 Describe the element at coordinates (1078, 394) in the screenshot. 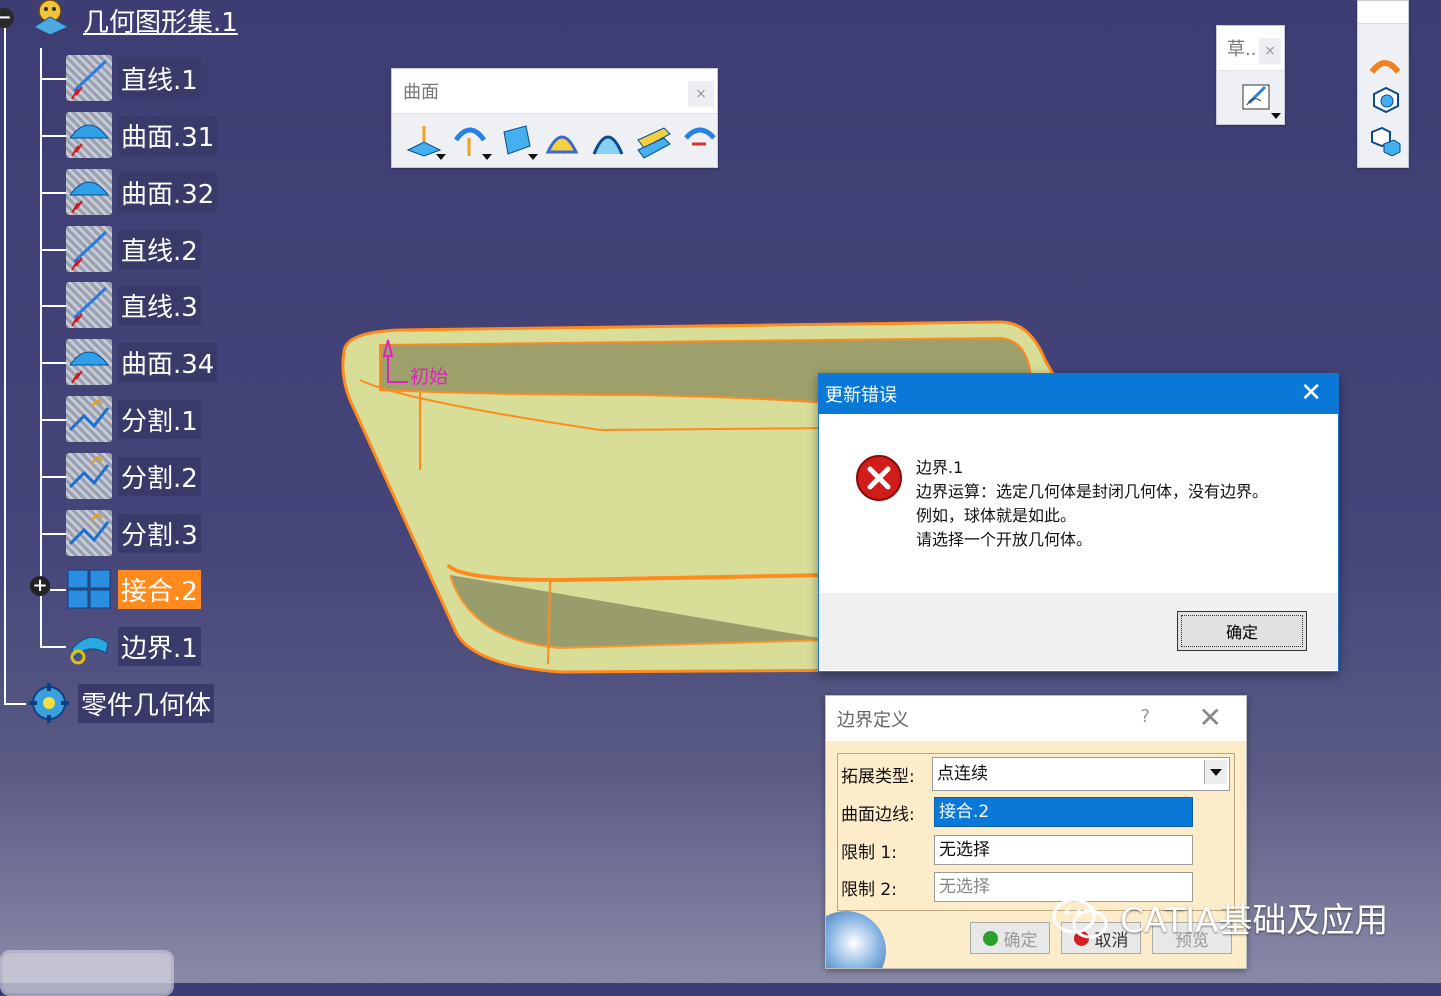

I see `error-dialog-titlebar: 更新错误 ✕` at that location.